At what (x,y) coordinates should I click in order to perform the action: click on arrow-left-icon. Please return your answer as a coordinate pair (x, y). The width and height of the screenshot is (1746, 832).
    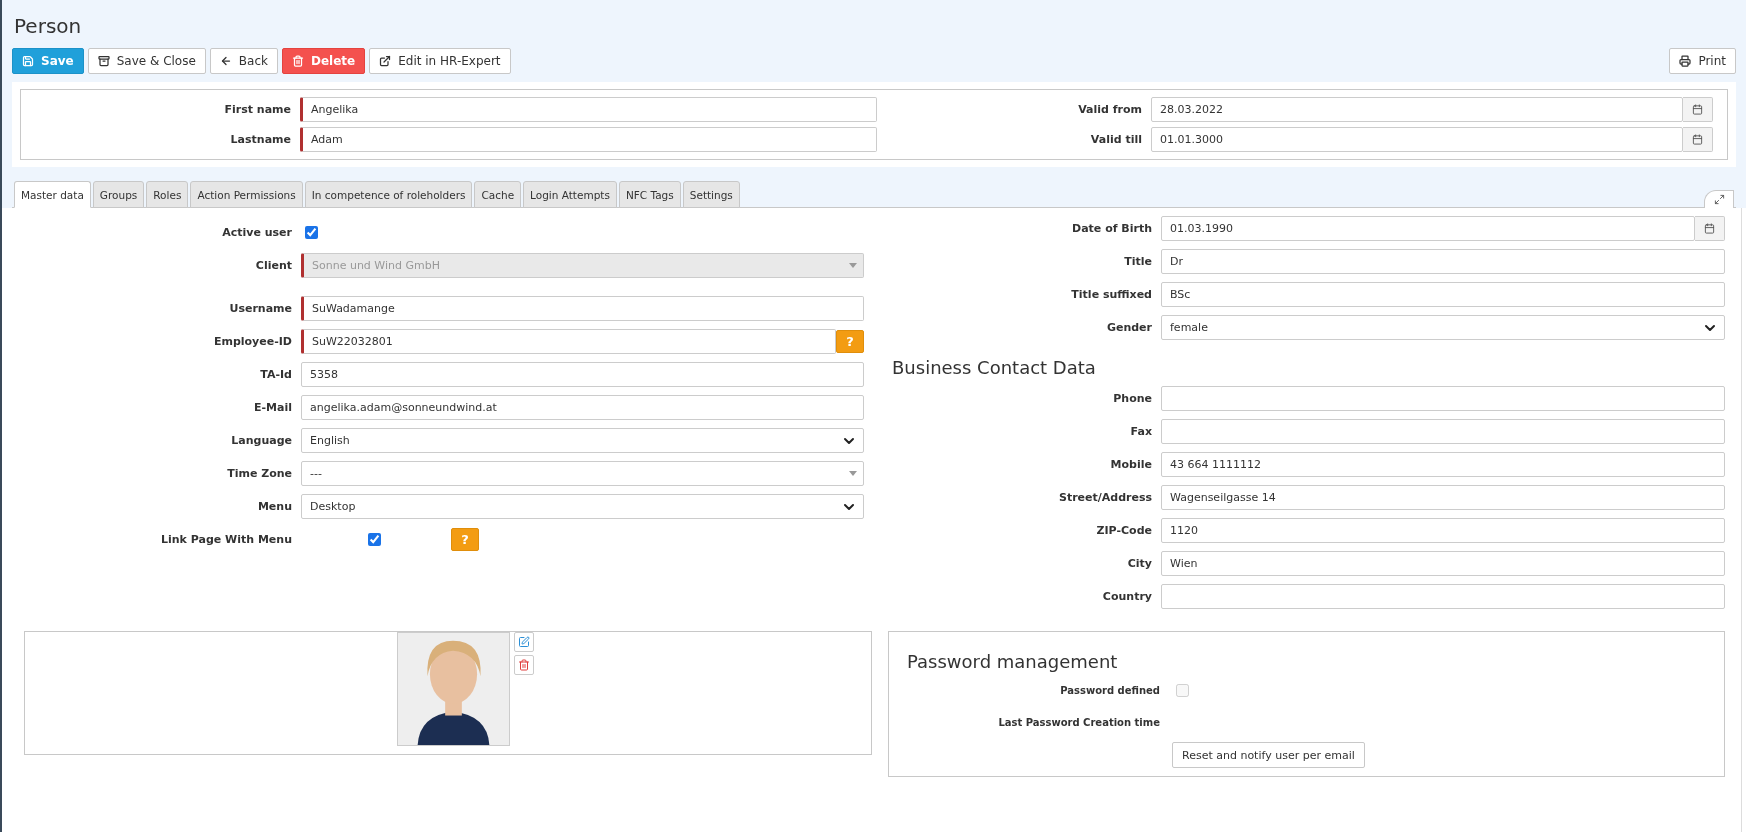
    Looking at the image, I should click on (225, 61).